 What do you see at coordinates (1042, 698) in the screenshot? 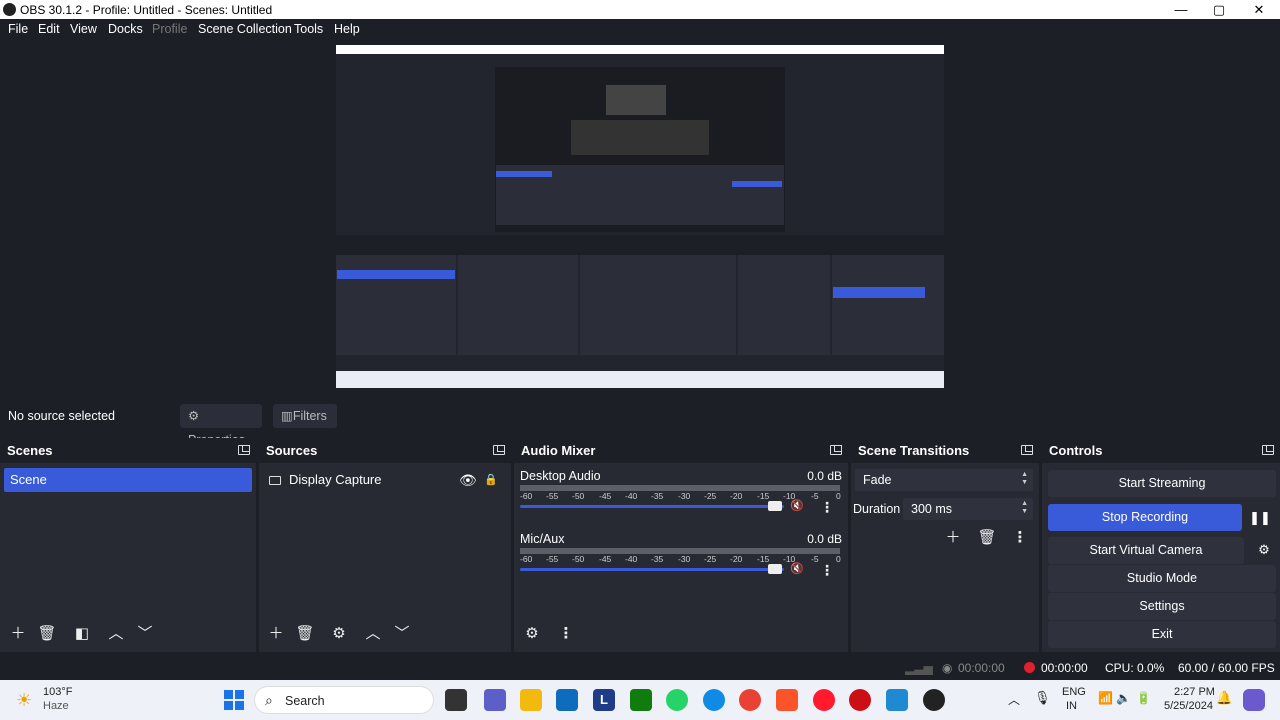
I see `microphone-icon: 🎙` at bounding box center [1042, 698].